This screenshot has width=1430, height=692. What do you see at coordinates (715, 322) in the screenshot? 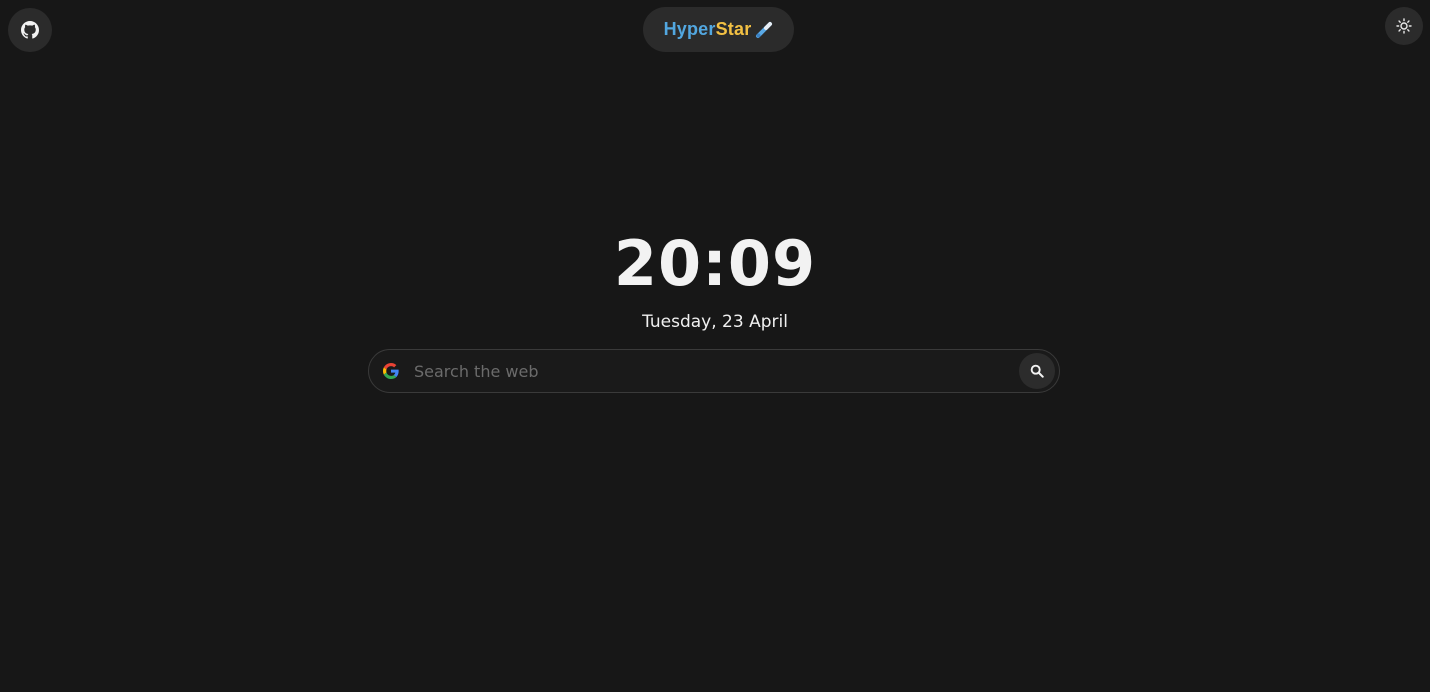
I see `clock-date: Tuesday, 23 April` at bounding box center [715, 322].